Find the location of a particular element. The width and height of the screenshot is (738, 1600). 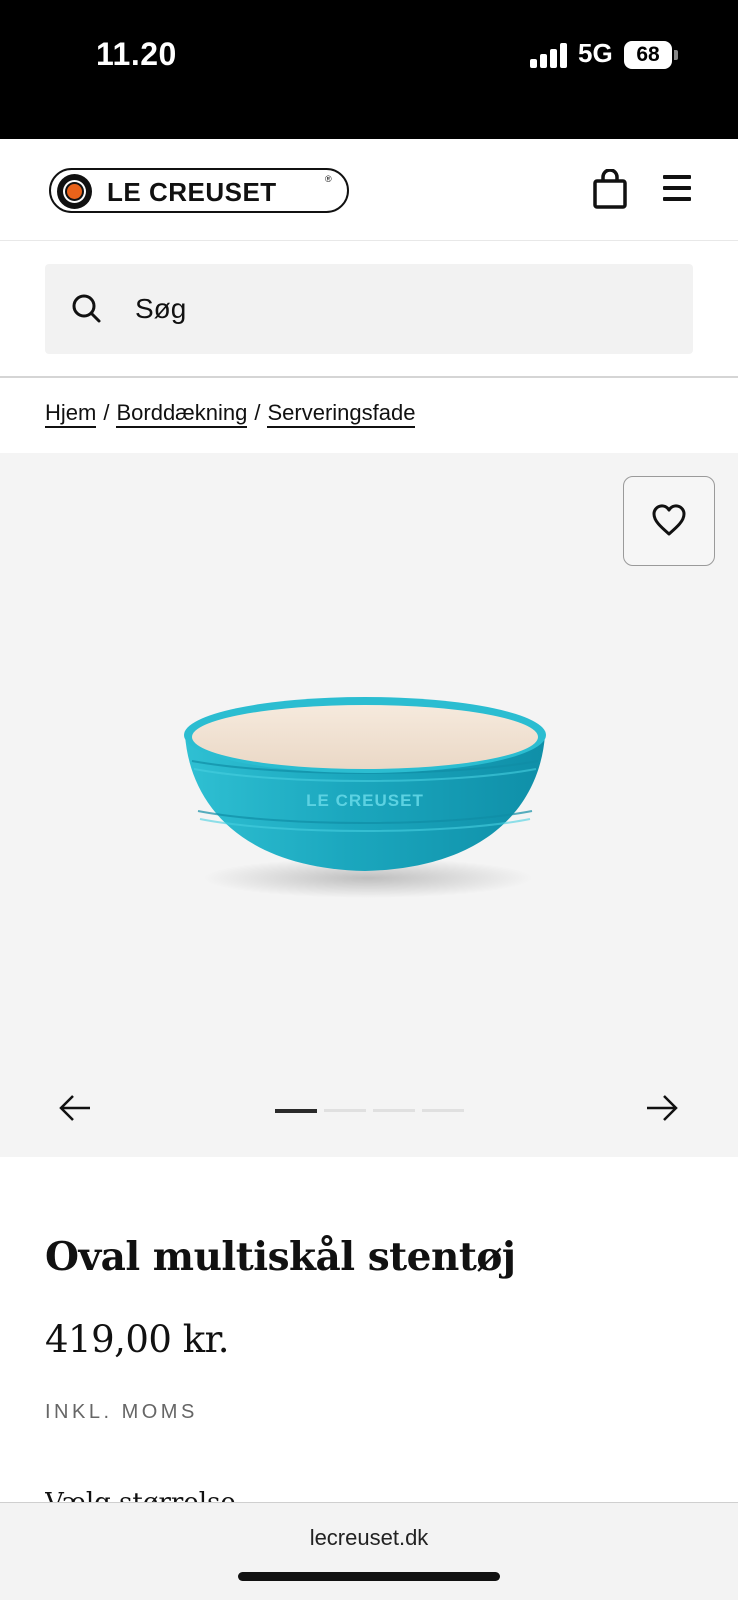

breadcrumb-home: Hjem is located at coordinates (71, 414).